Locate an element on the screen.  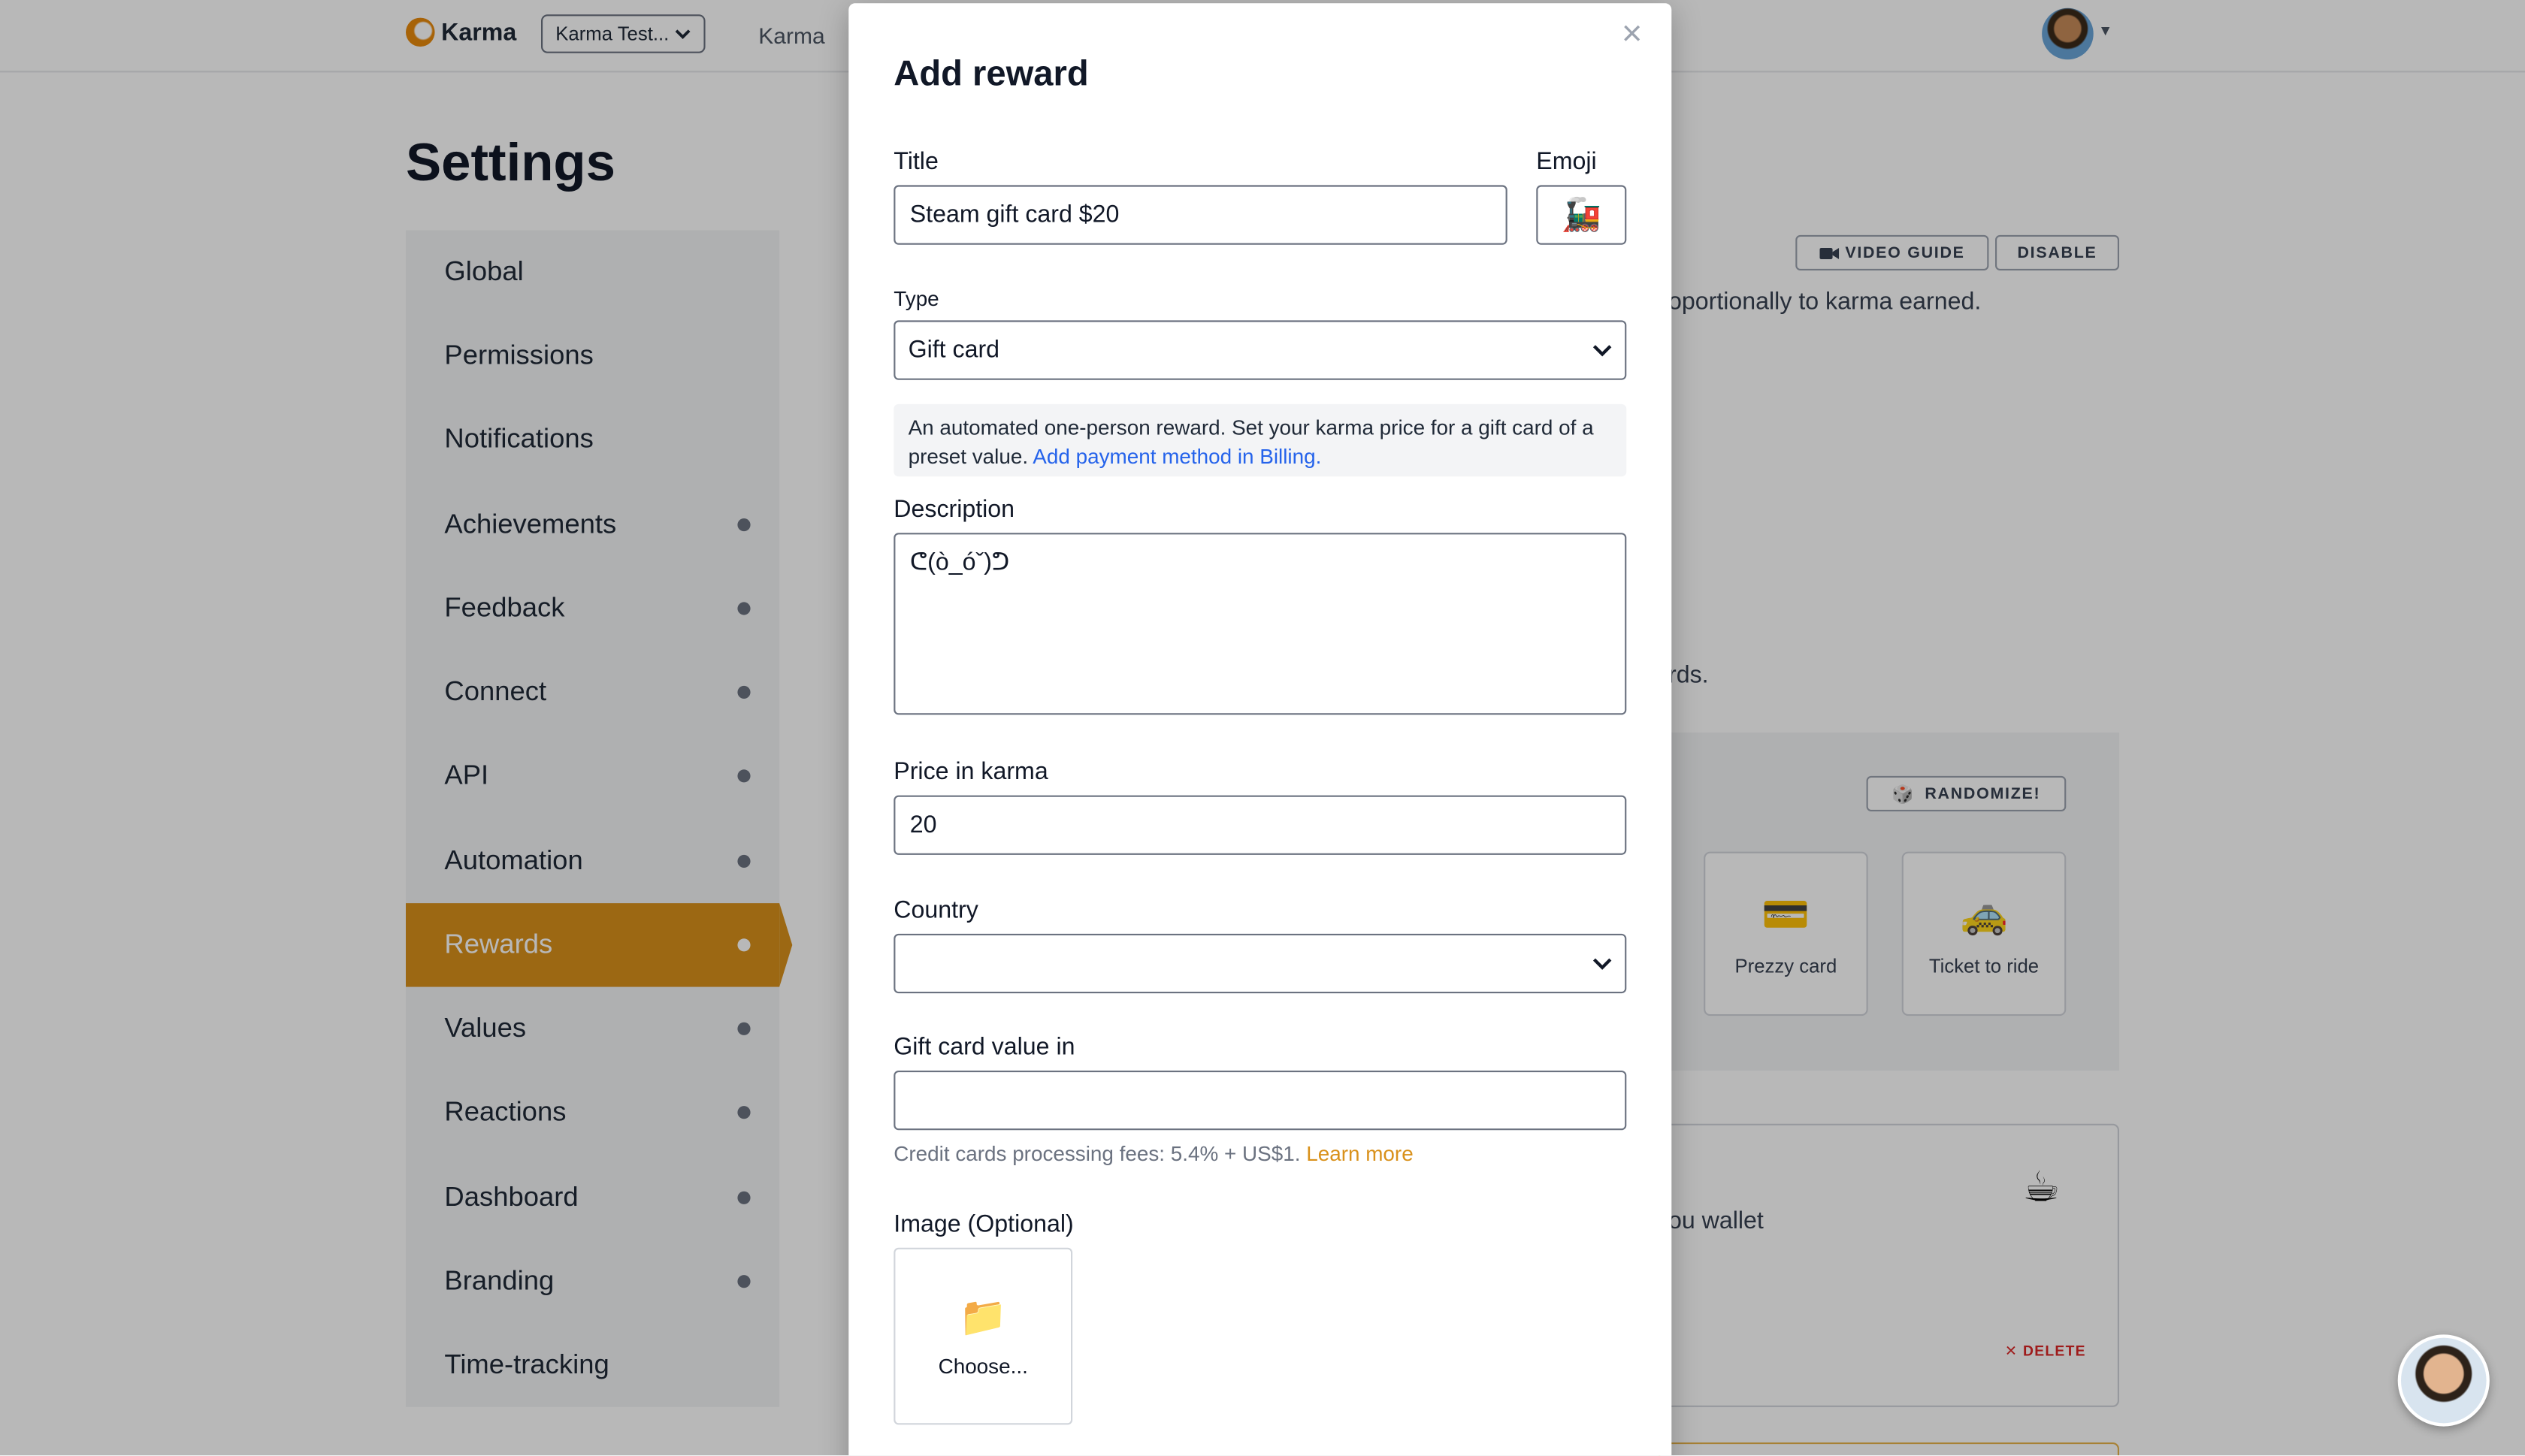
modal-title: Add reward is located at coordinates (991, 73).